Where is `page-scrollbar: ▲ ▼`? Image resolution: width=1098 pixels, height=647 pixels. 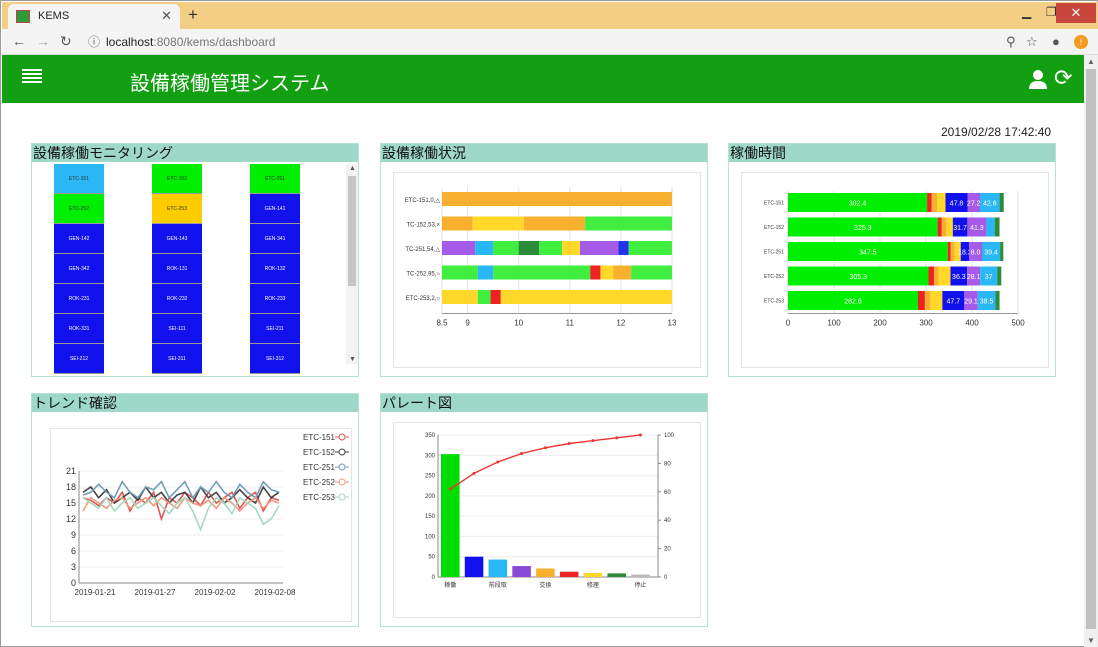 page-scrollbar: ▲ ▼ is located at coordinates (1091, 351).